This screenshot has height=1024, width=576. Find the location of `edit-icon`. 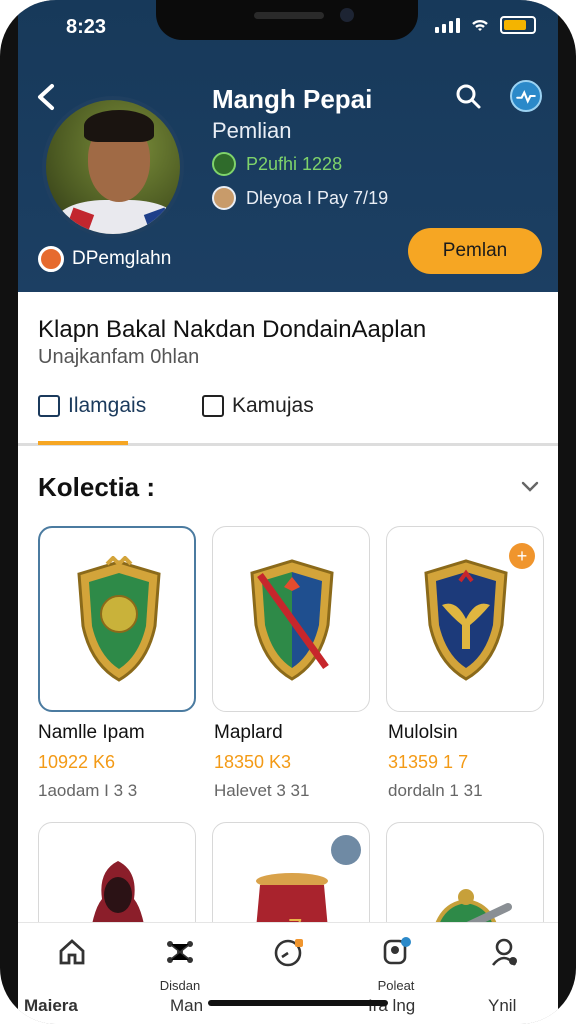

edit-icon is located at coordinates (49, 406).